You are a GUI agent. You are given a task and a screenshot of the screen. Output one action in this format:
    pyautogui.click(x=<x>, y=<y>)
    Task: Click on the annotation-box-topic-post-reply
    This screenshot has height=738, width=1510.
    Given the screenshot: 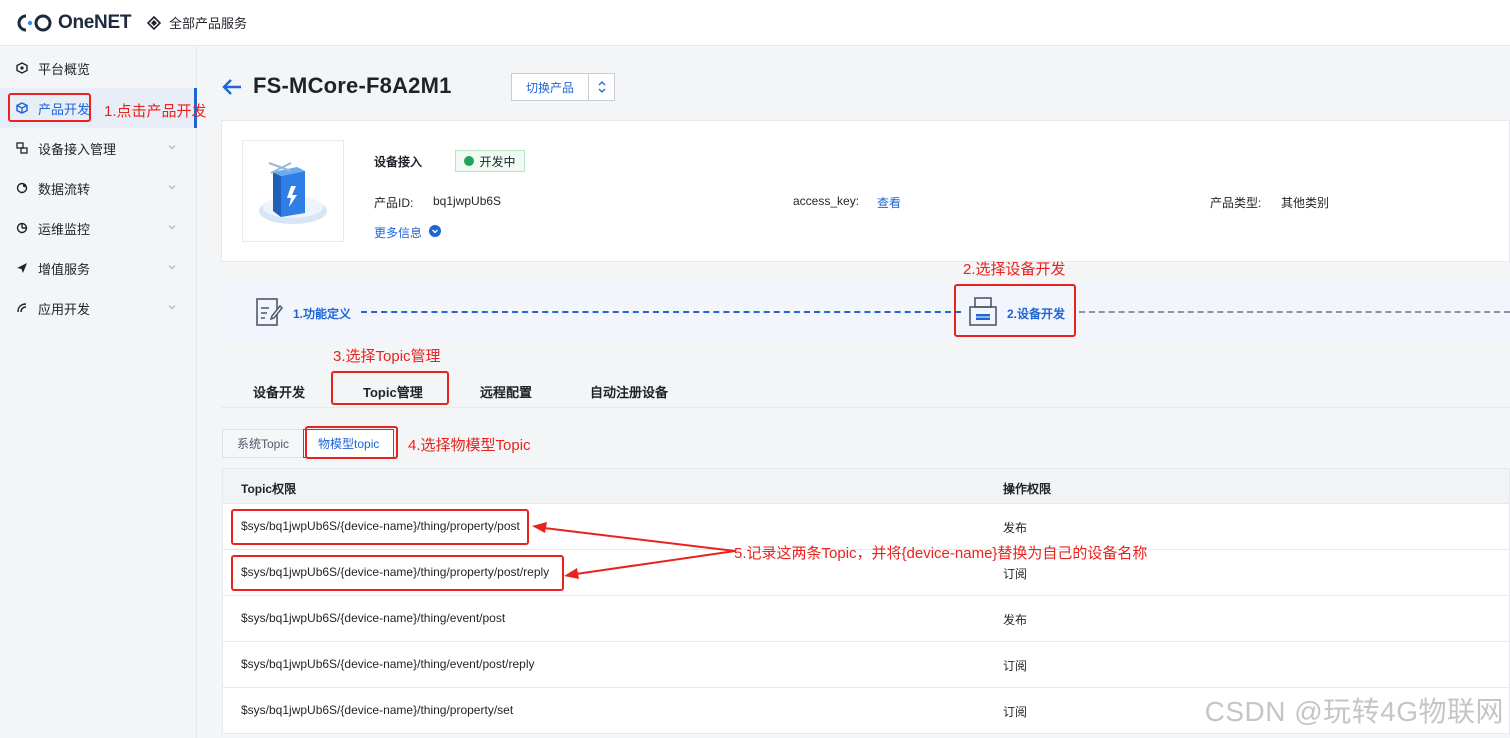 What is the action you would take?
    pyautogui.click(x=397, y=573)
    